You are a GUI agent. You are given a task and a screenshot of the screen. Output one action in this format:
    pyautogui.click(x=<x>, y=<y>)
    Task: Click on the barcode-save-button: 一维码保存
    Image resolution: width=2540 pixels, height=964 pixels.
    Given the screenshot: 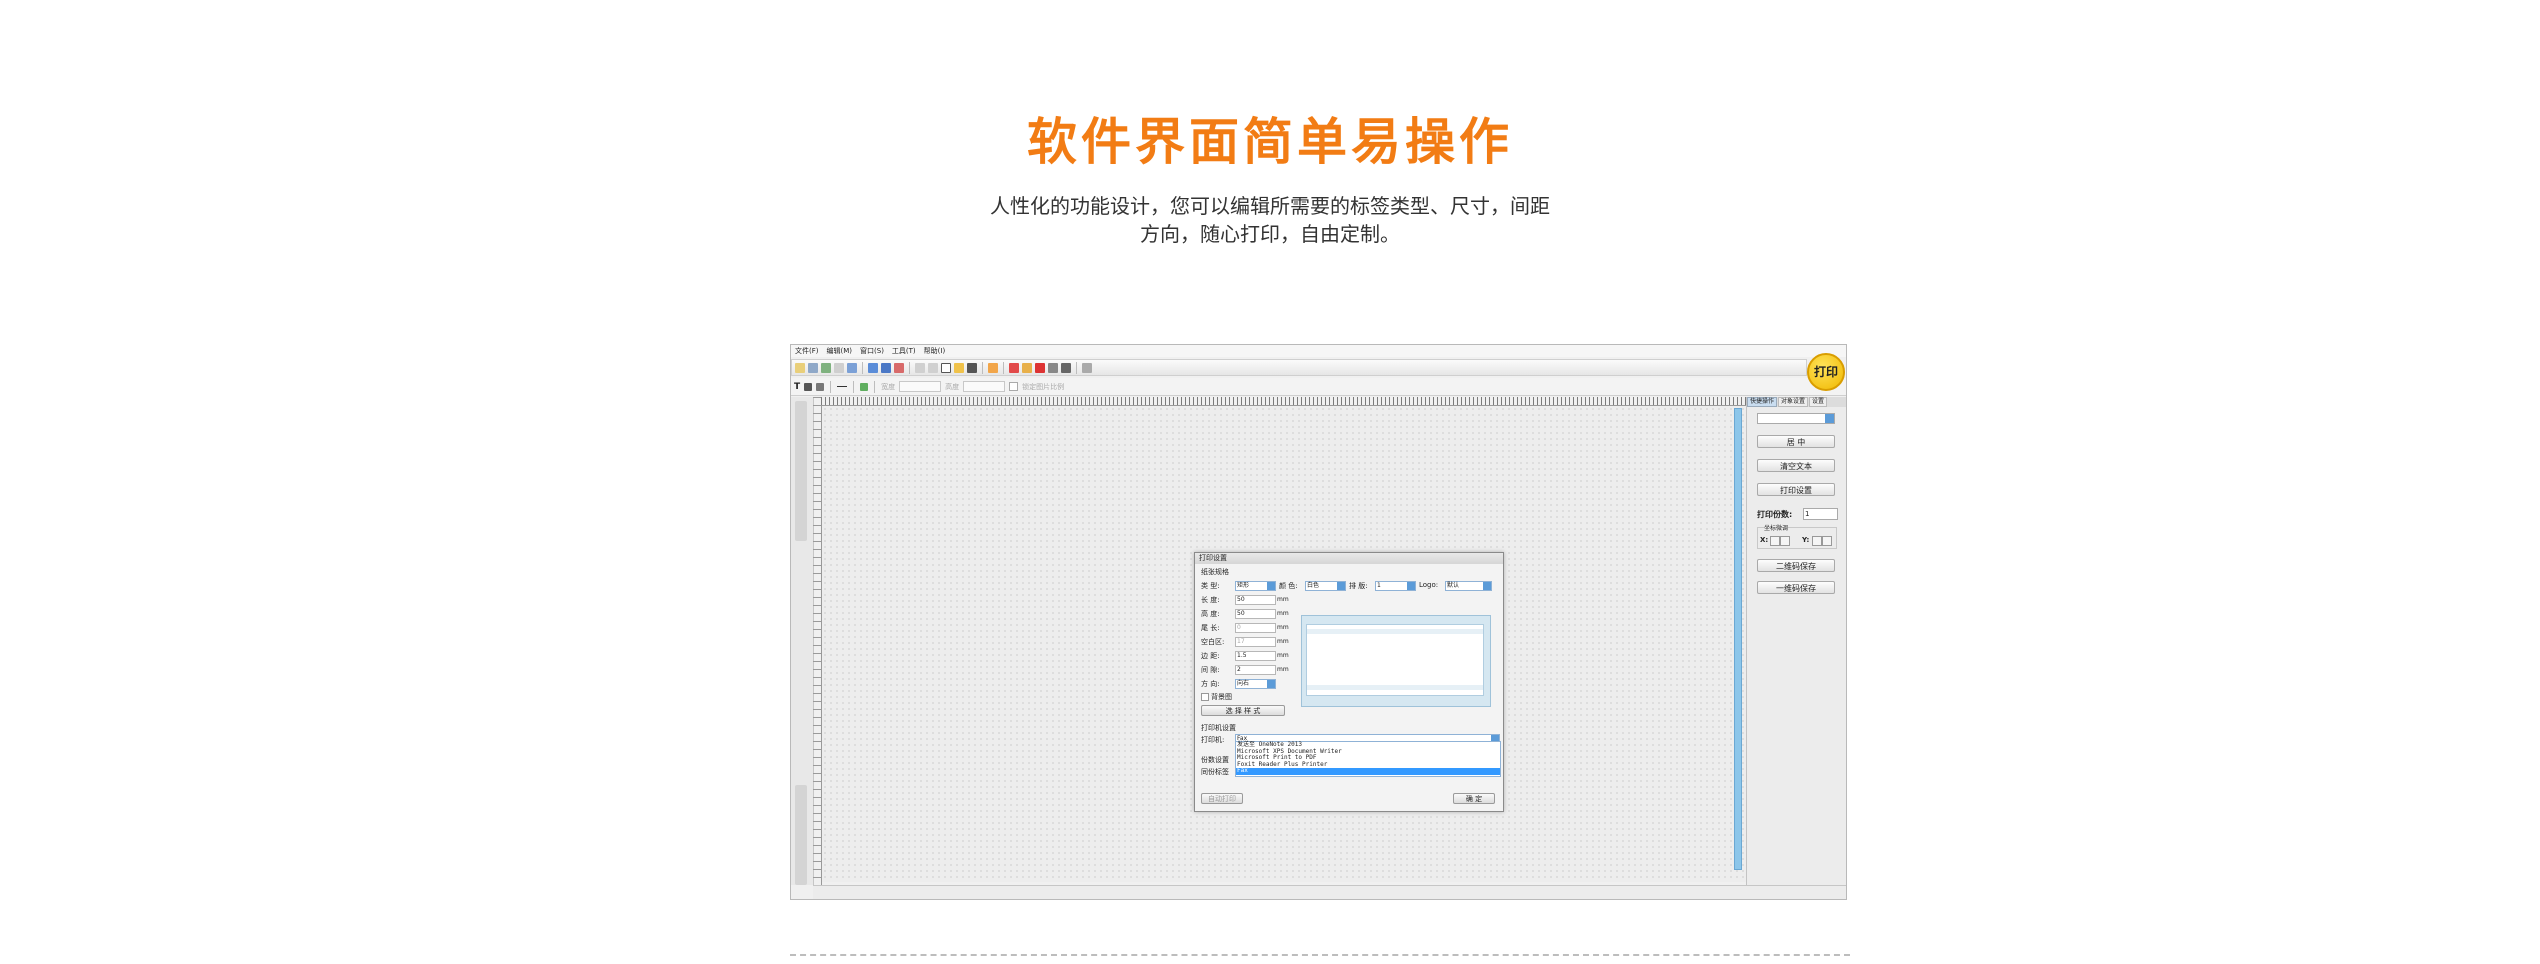 What is the action you would take?
    pyautogui.click(x=1796, y=587)
    